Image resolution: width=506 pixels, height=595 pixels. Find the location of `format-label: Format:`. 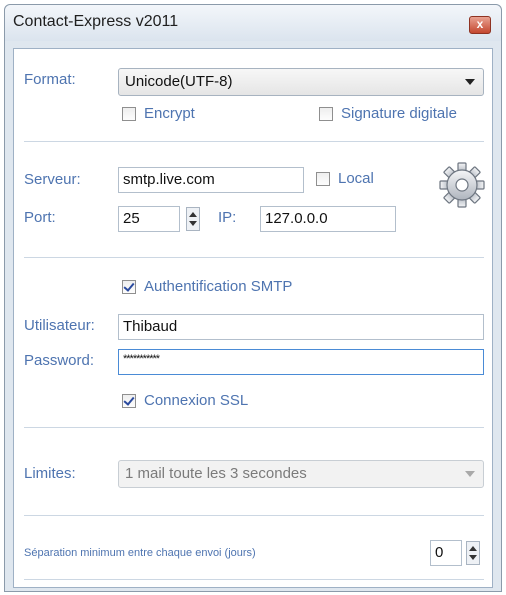

format-label: Format: is located at coordinates (50, 79).